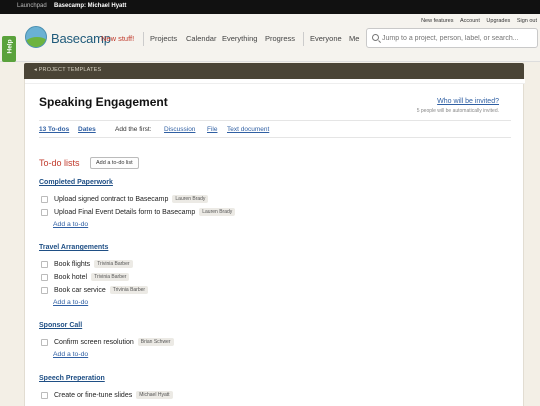 This screenshot has width=540, height=406. Describe the element at coordinates (36, 37) in the screenshot. I see `basecamp-logo-icon` at that location.